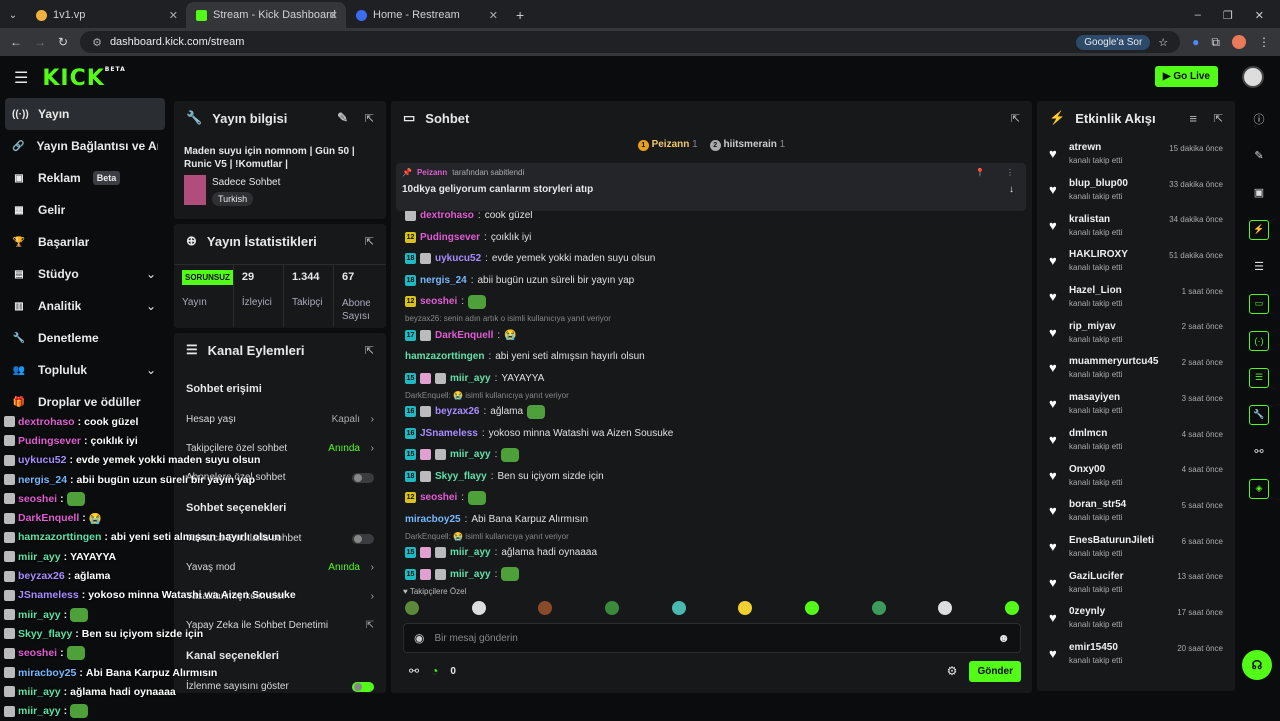 Image resolution: width=1280 pixels, height=721 pixels. What do you see at coordinates (85, 146) in the screenshot?
I see `sidebar-item-link: 🔗 Yayın Bağlantısı ve Anahtarı` at bounding box center [85, 146].